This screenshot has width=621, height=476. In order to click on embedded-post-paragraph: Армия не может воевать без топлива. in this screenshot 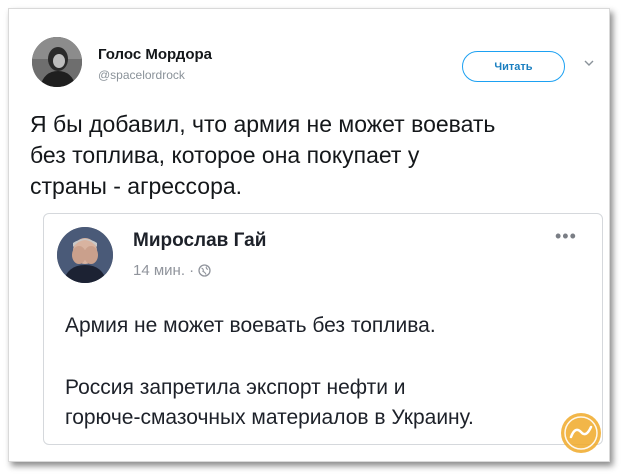, I will do `click(250, 325)`.